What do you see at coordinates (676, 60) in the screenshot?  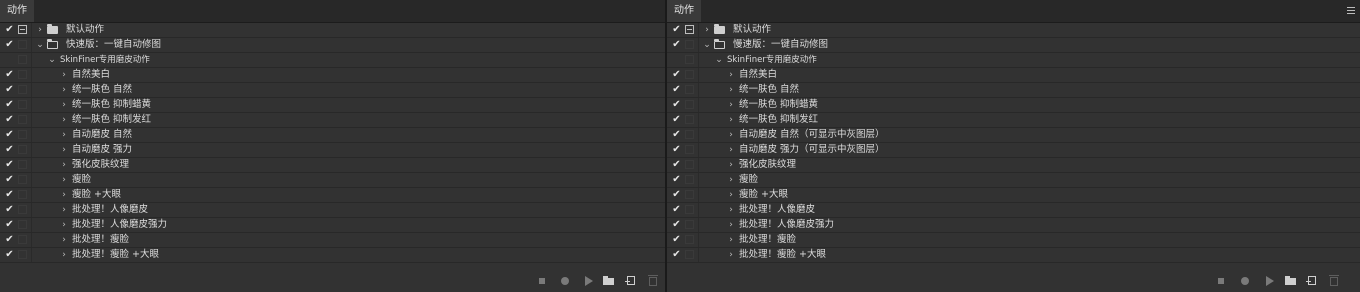 I see `toggle-item-checkmark-icon` at bounding box center [676, 60].